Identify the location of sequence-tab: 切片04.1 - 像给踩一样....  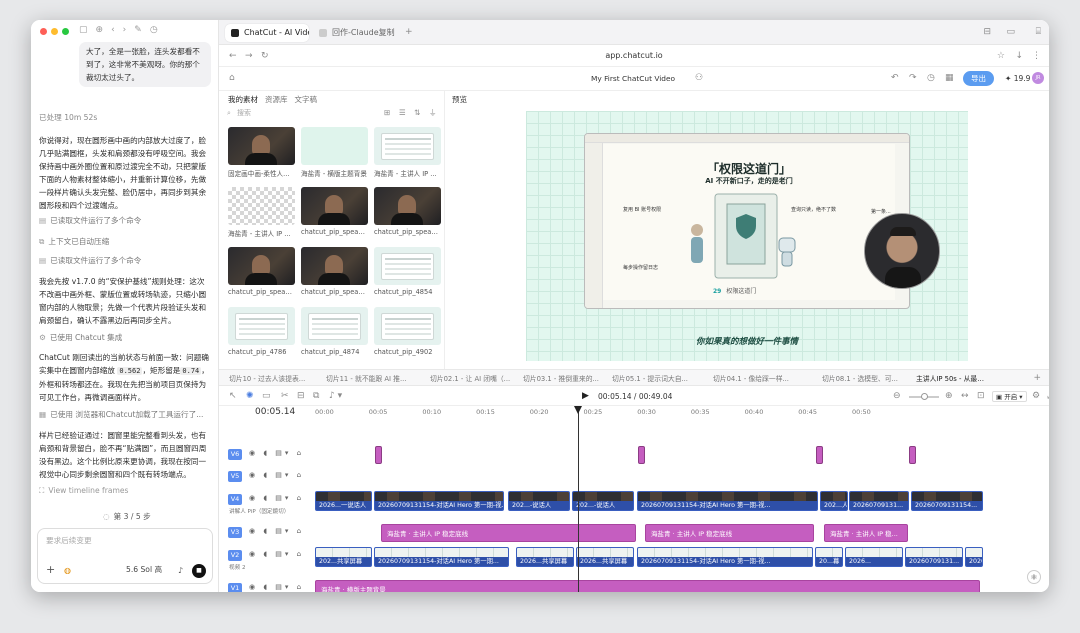
(751, 378).